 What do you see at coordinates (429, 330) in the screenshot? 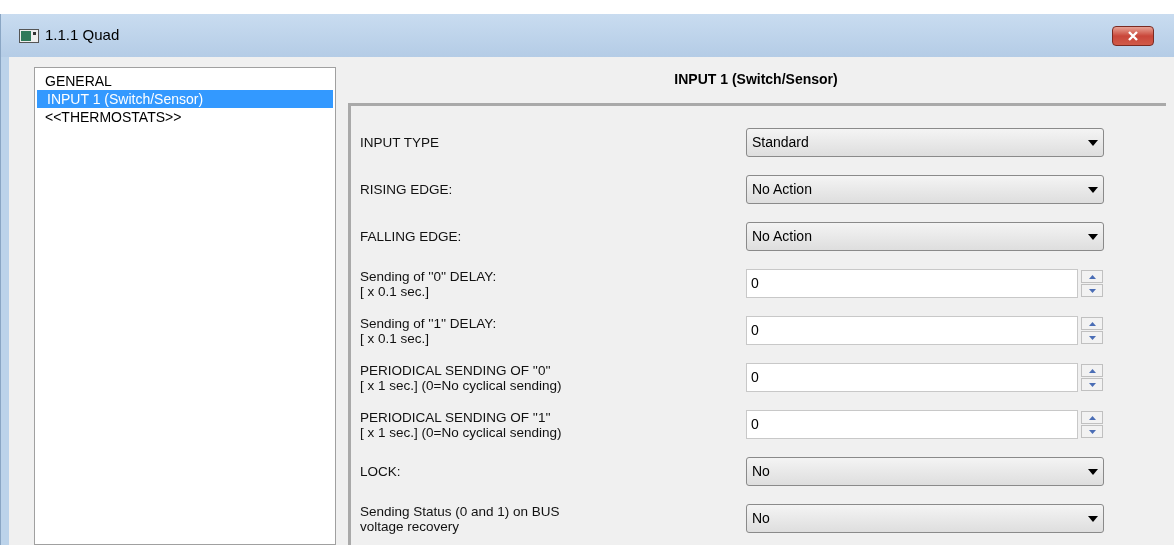
I see `parameter-label: Sending of ''1'' DELAY: [ x 0.1 sec.]` at bounding box center [429, 330].